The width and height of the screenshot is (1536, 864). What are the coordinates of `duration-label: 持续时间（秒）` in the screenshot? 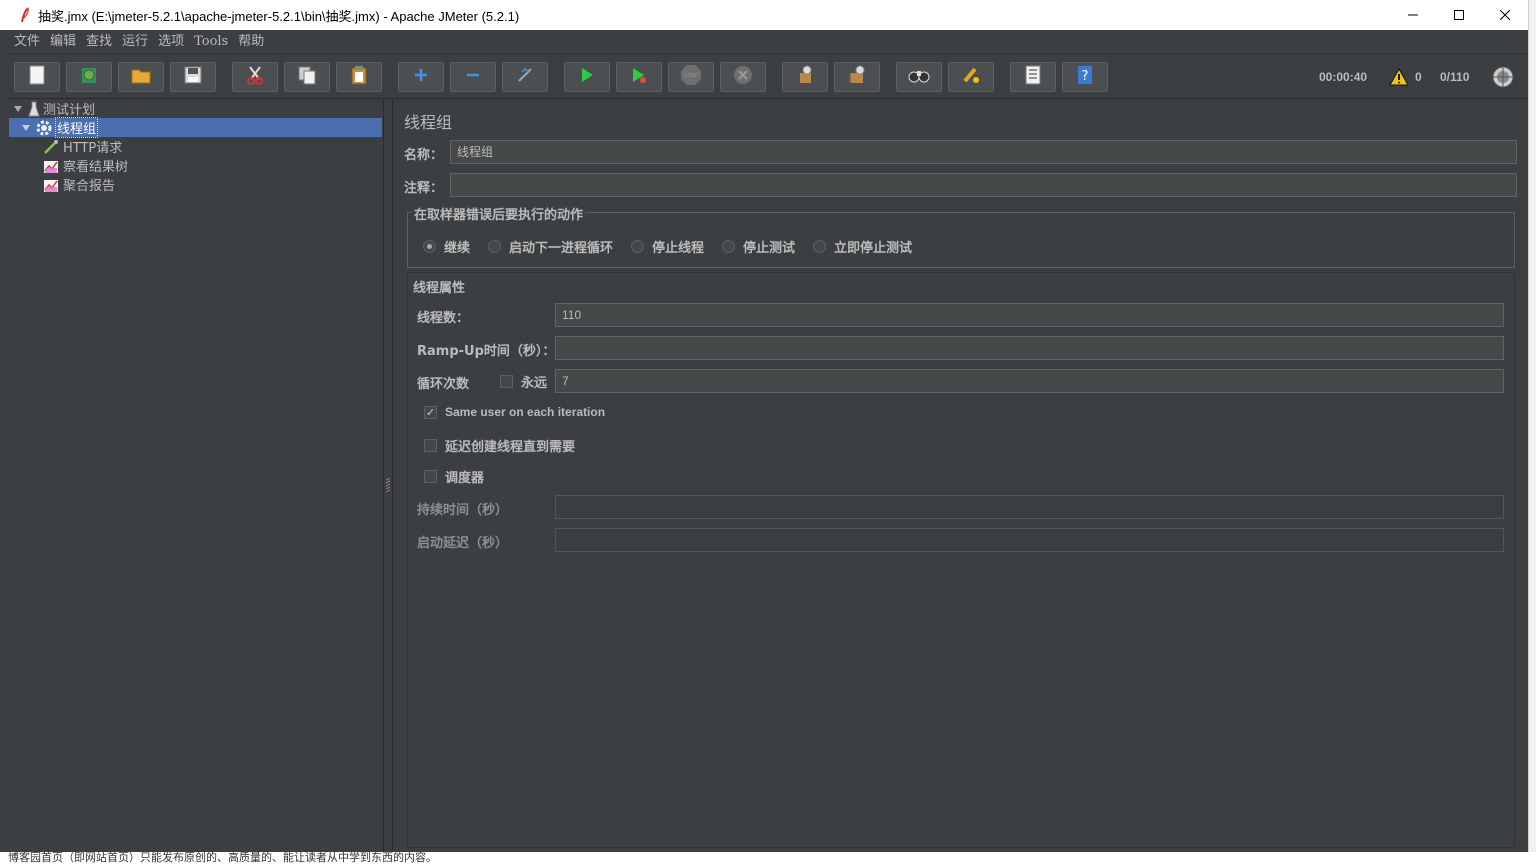 It's located at (463, 510).